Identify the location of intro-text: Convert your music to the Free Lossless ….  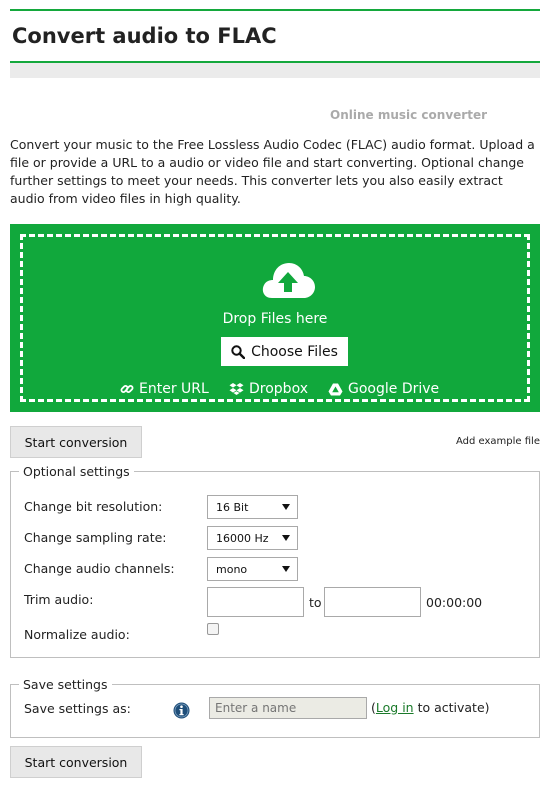
(272, 171).